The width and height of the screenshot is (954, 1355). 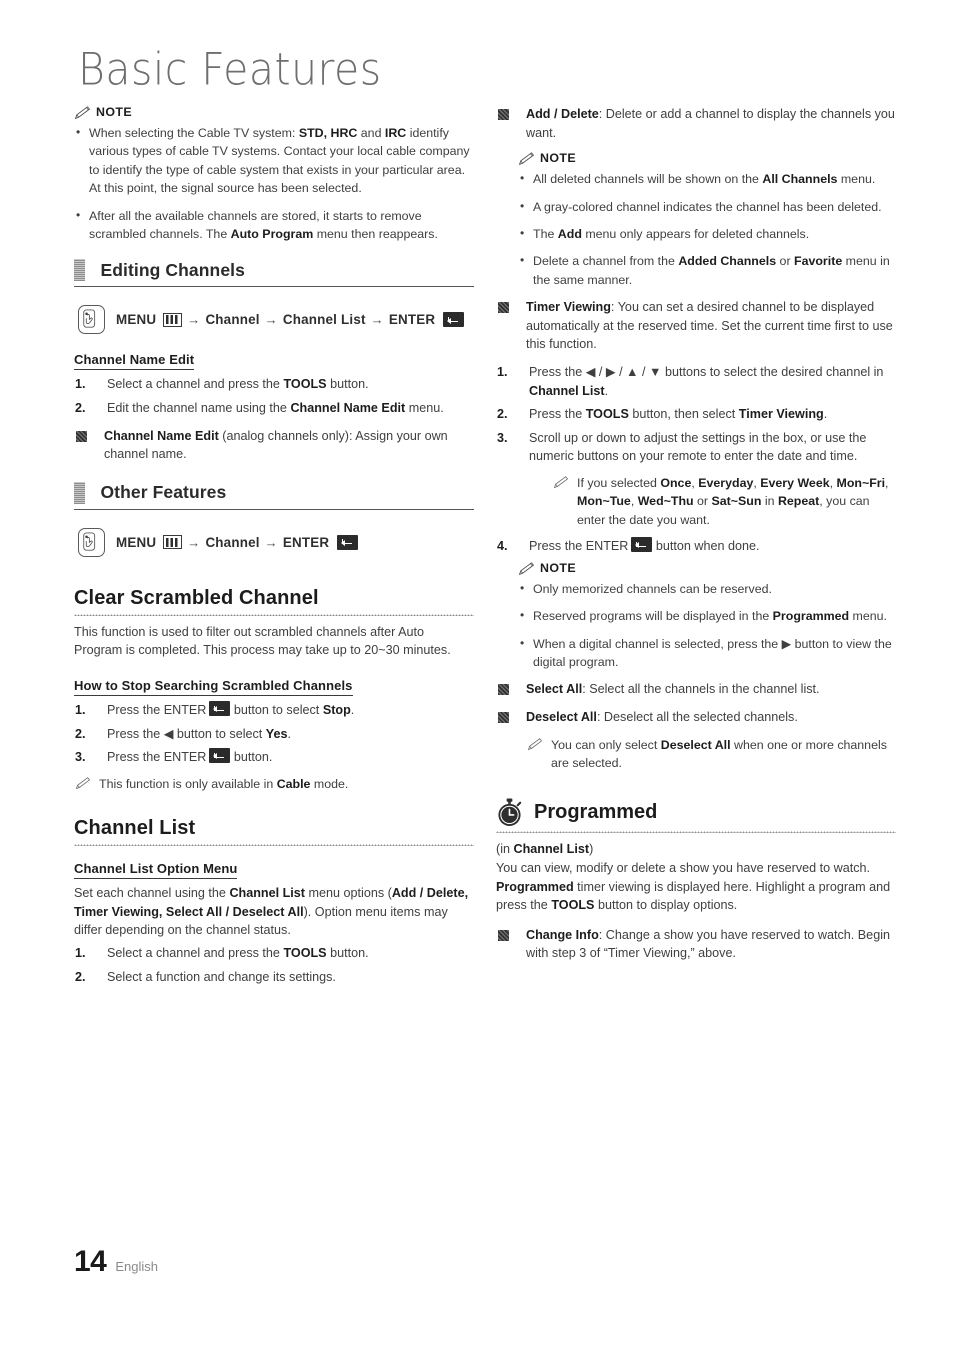 What do you see at coordinates (80, 757) in the screenshot?
I see `step-number: 3.` at bounding box center [80, 757].